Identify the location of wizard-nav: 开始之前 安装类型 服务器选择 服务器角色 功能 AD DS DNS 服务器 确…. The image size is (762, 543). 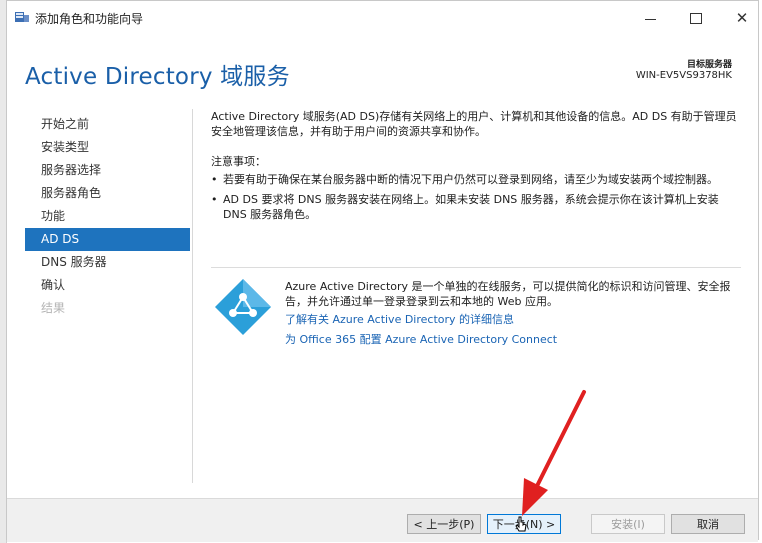
(107, 216).